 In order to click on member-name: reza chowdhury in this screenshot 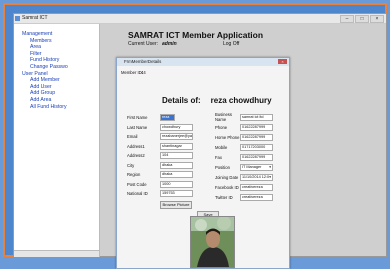, I will do `click(241, 100)`.